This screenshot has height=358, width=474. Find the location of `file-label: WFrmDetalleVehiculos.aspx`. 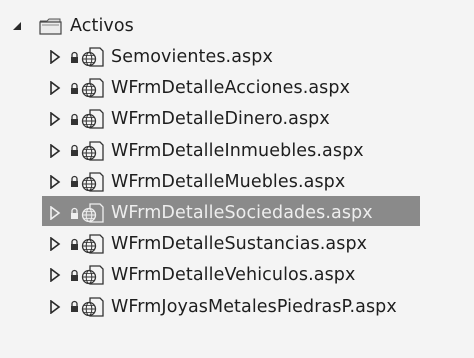

file-label: WFrmDetalleVehiculos.aspx is located at coordinates (233, 275).